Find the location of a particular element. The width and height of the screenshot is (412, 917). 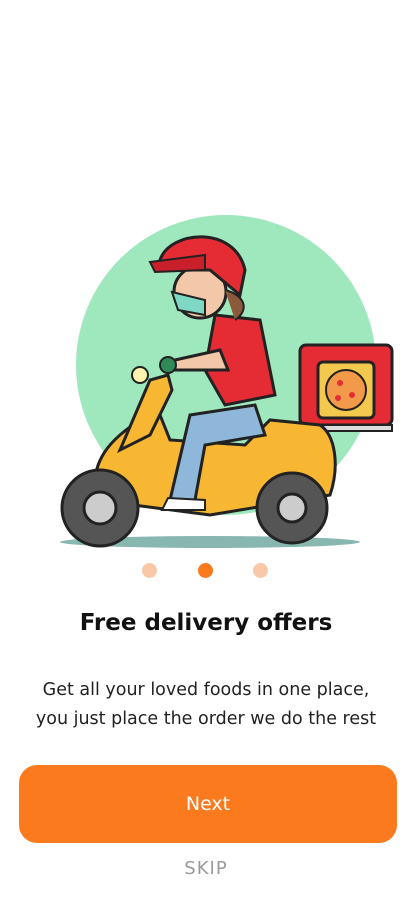

next-button: Next is located at coordinates (208, 804).